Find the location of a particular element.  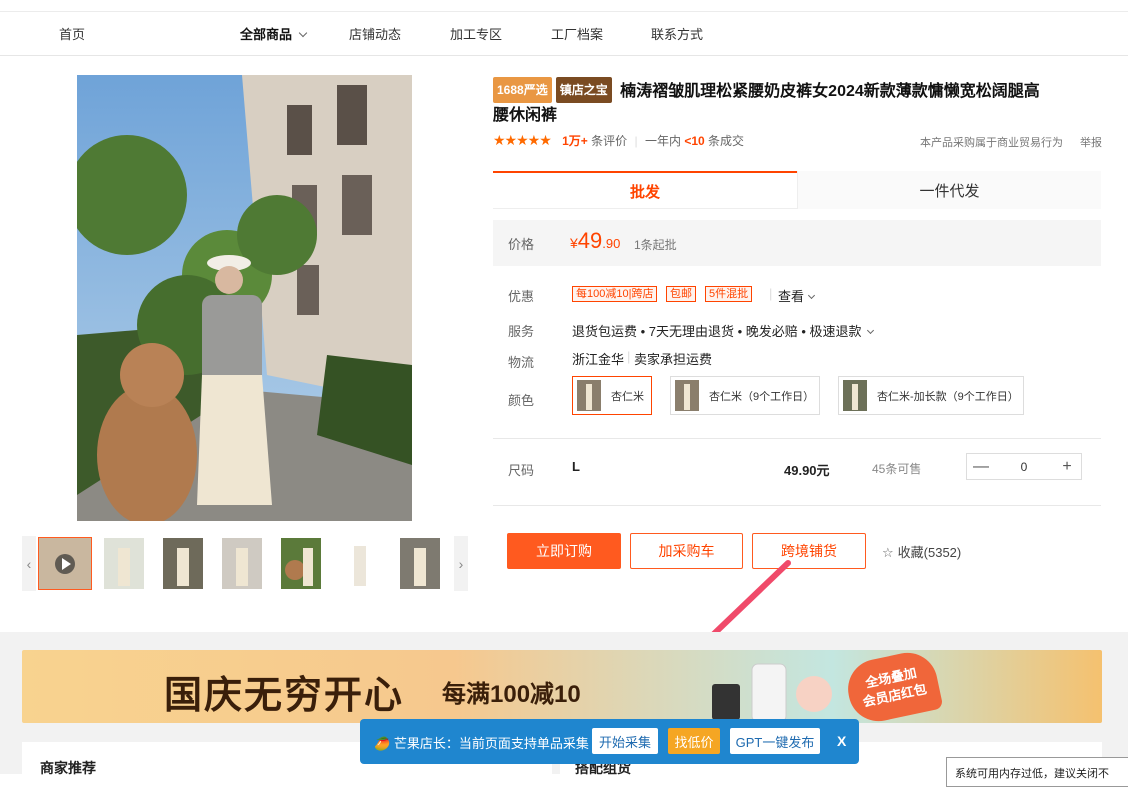

tab-dropship: 一件代发 is located at coordinates (949, 190).